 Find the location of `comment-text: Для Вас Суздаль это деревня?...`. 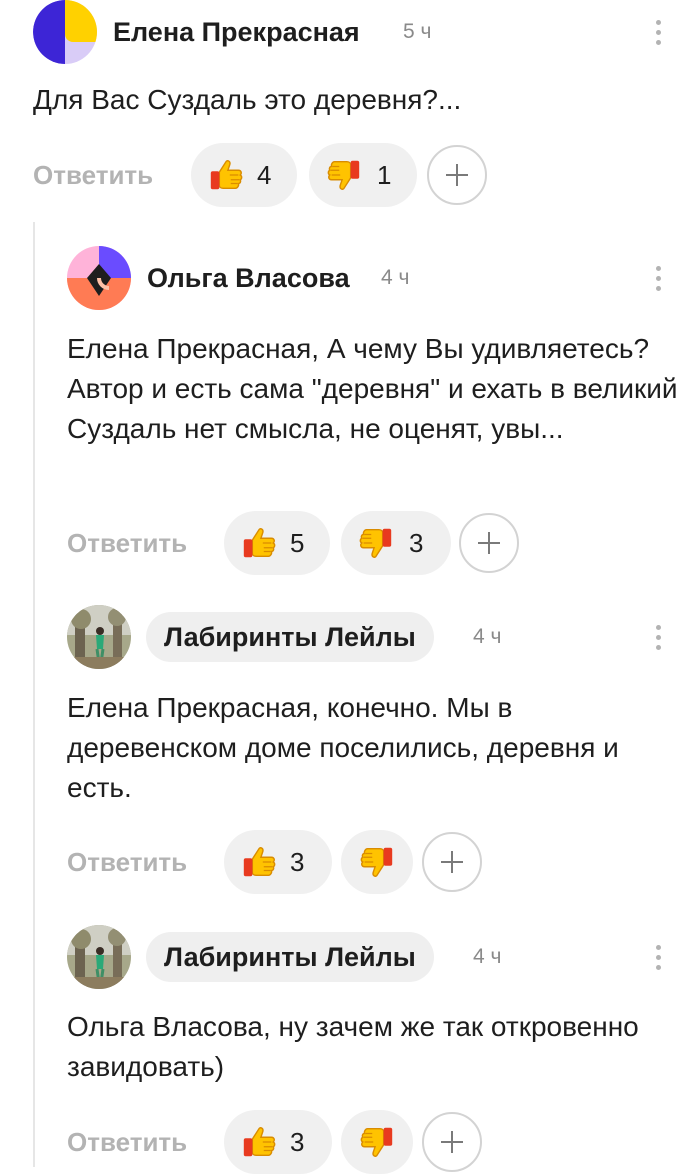

comment-text: Для Вас Суздаль это деревня?... is located at coordinates (247, 99).